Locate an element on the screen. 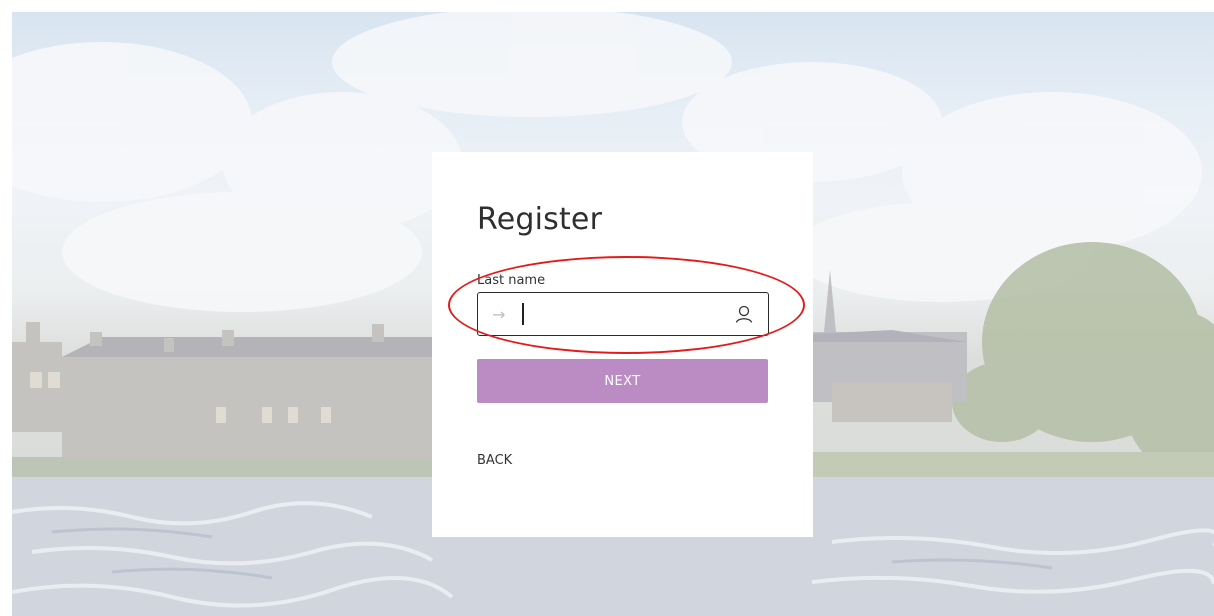 The image size is (1214, 616). page-title: Register is located at coordinates (540, 219).